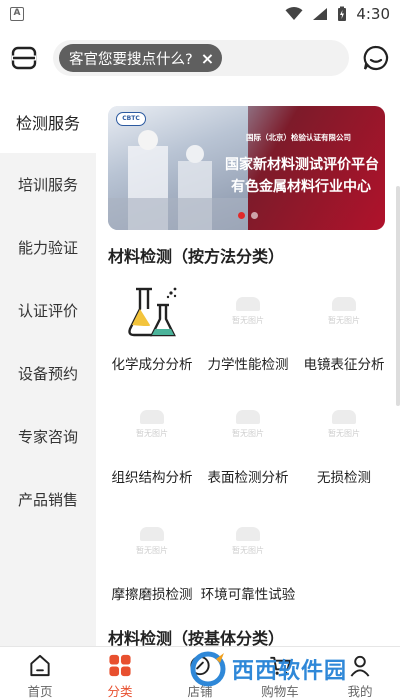 The image size is (400, 700). I want to click on scan-button, so click(24, 58).